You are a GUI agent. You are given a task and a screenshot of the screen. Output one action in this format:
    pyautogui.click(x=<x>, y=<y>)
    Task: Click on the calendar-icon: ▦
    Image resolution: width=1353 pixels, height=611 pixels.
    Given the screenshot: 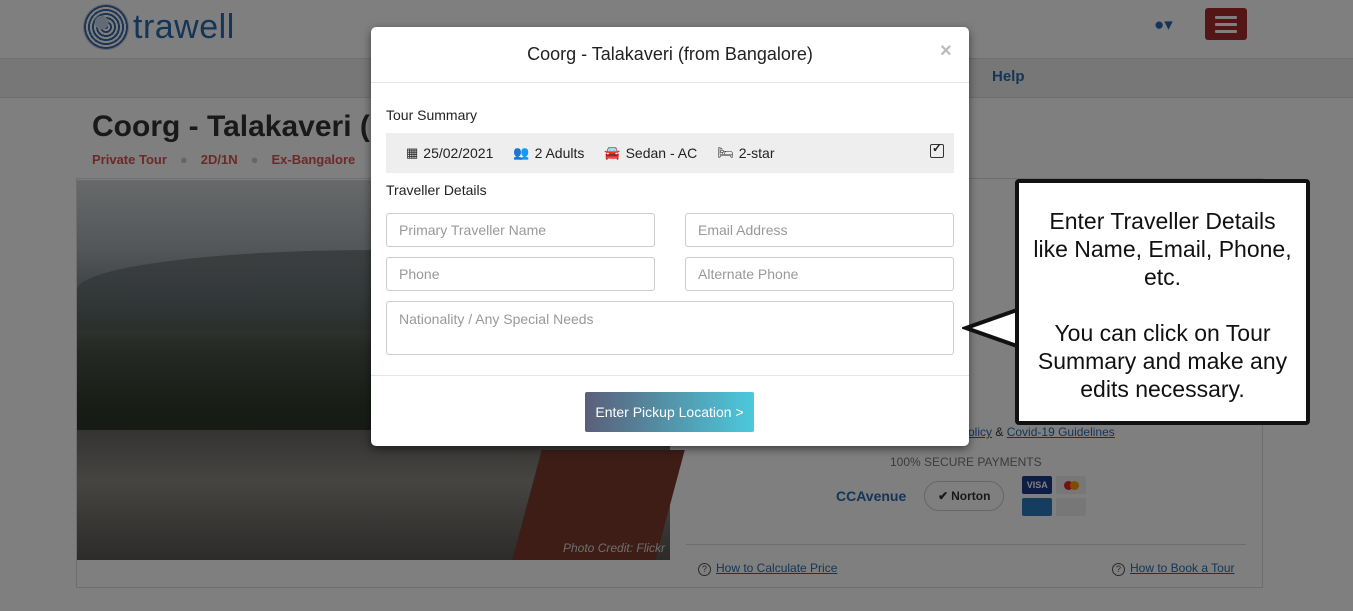 What is the action you would take?
    pyautogui.click(x=412, y=152)
    